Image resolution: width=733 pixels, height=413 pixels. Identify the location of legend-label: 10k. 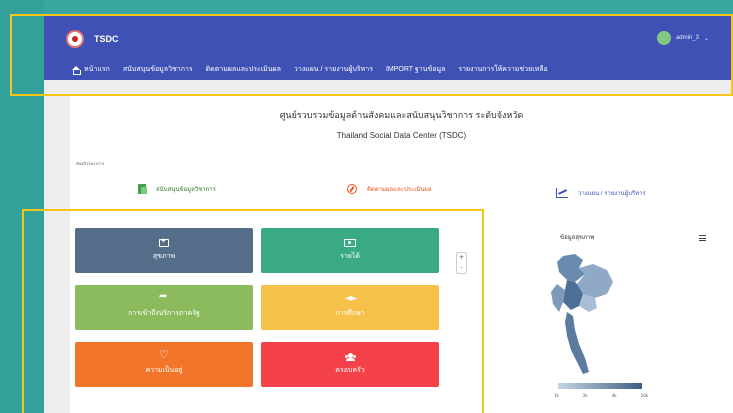
(644, 395).